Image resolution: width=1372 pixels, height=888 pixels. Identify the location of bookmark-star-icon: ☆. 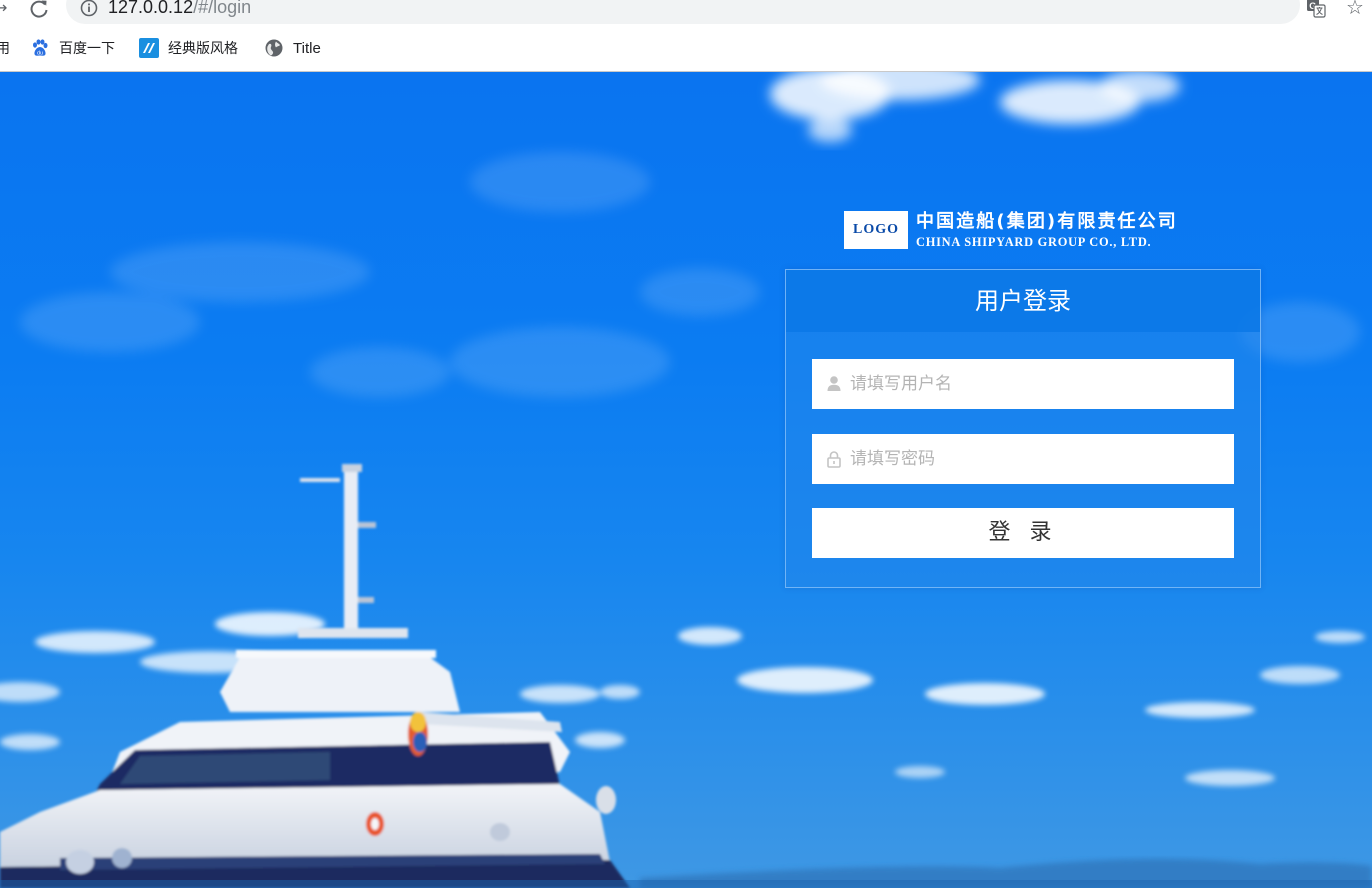
(1357, 9).